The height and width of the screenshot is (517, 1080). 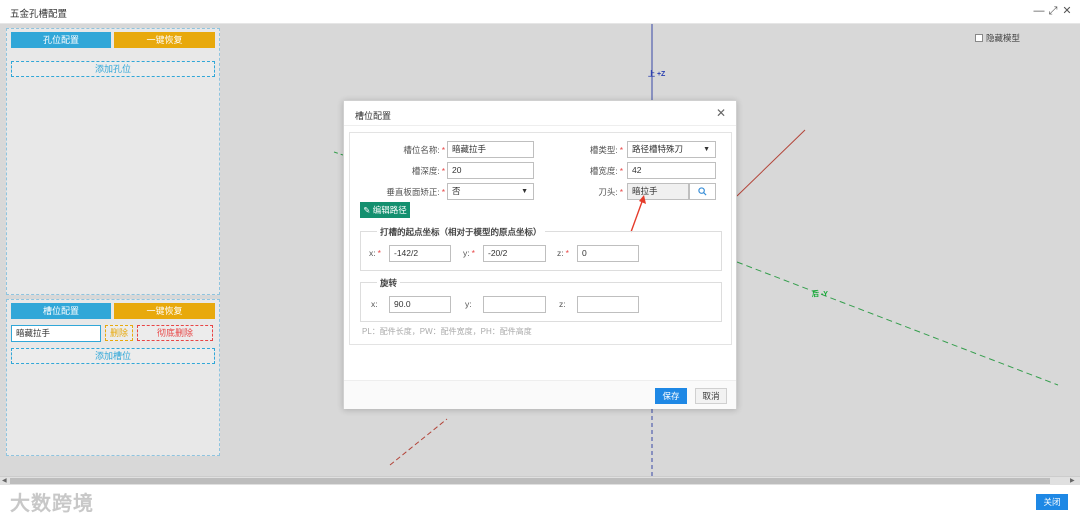 I want to click on scroll-right-icon: ▶, so click(x=1072, y=481).